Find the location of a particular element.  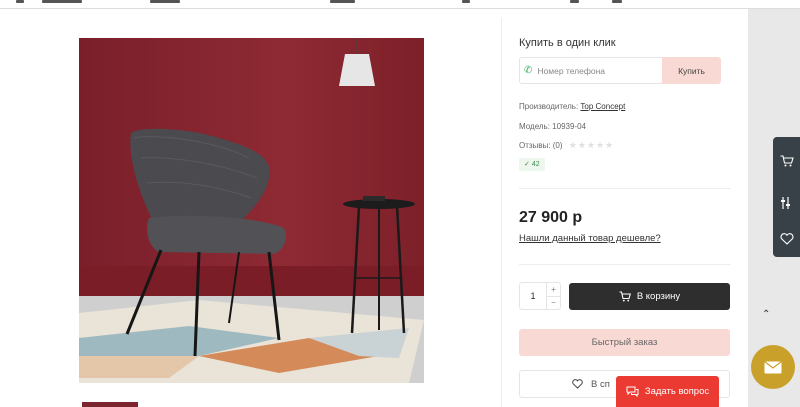

phone-field: ✆ Номер телефона is located at coordinates (590, 70).